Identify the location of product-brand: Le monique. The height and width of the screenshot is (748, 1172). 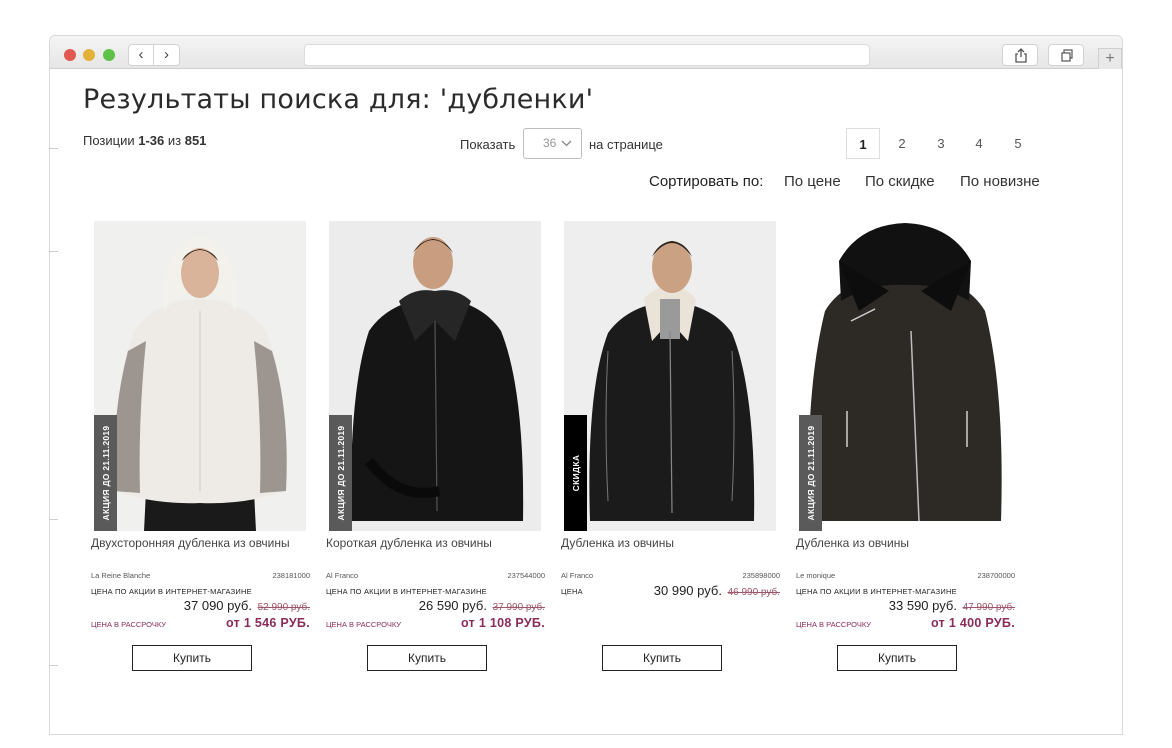
(816, 575).